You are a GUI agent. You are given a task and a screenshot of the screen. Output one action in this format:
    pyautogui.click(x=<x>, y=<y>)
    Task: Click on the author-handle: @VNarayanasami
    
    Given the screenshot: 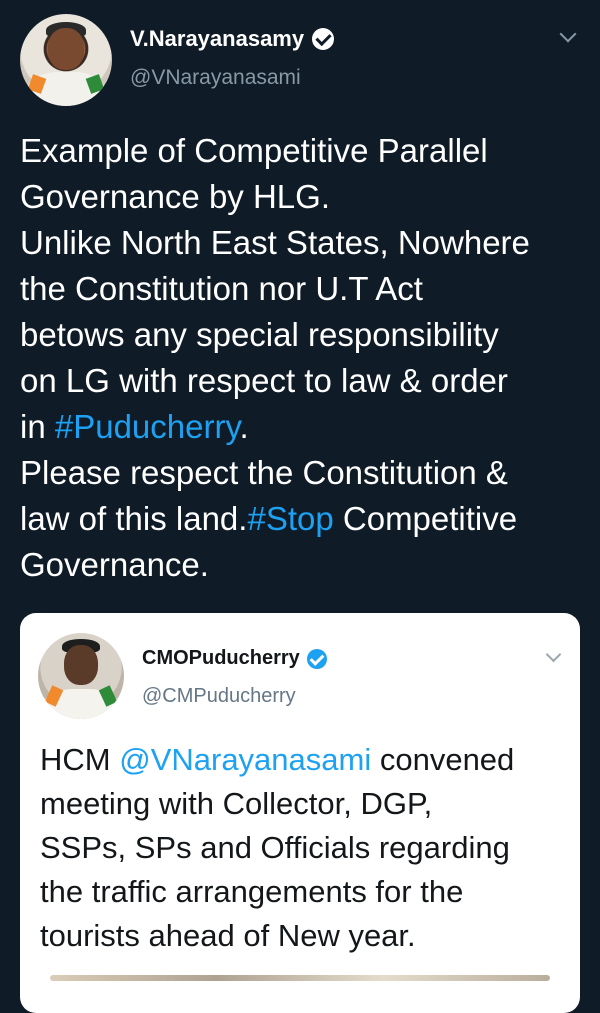 What is the action you would take?
    pyautogui.click(x=215, y=78)
    